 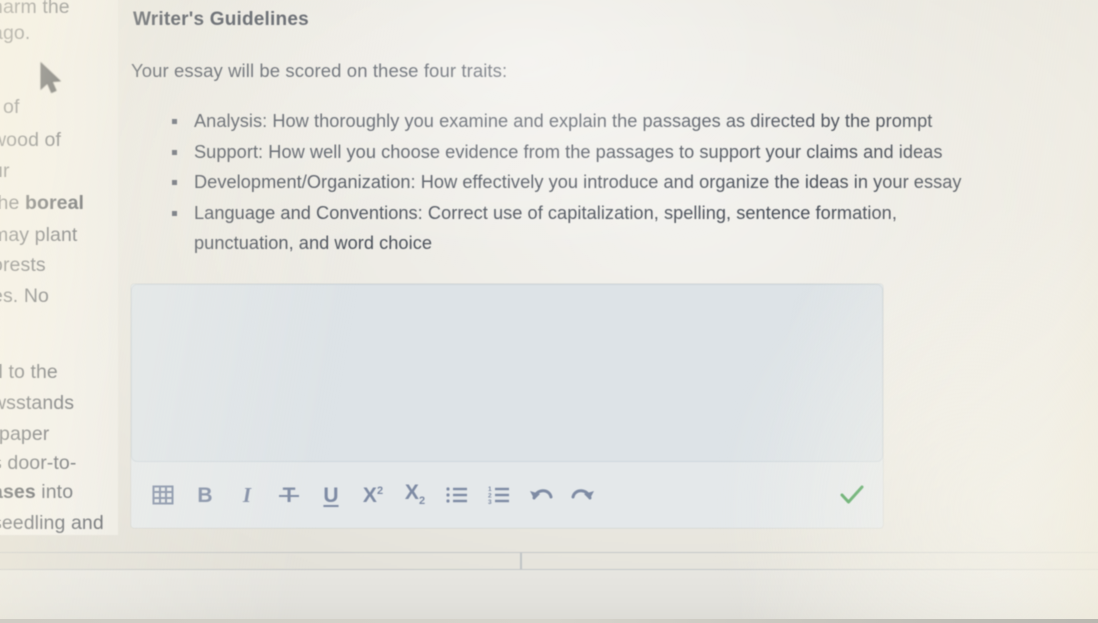 I want to click on passage-line: harm the, so click(x=35, y=9).